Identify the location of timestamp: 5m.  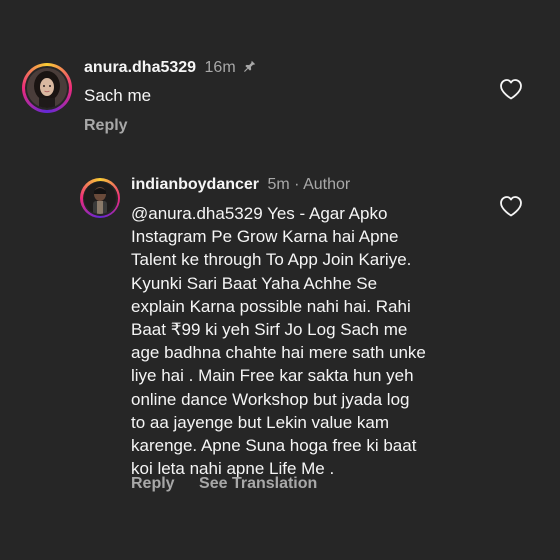
(278, 184).